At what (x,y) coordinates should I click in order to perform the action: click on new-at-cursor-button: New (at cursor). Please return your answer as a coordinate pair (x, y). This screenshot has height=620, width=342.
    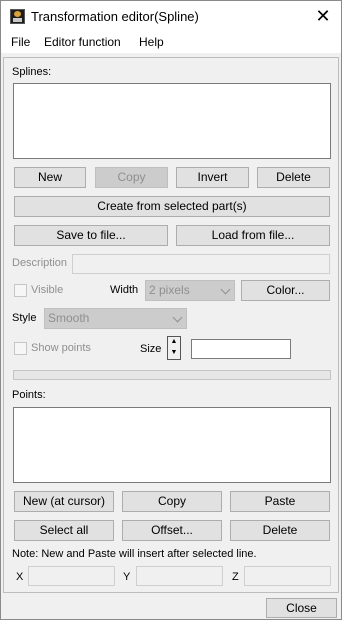
    Looking at the image, I should click on (64, 501).